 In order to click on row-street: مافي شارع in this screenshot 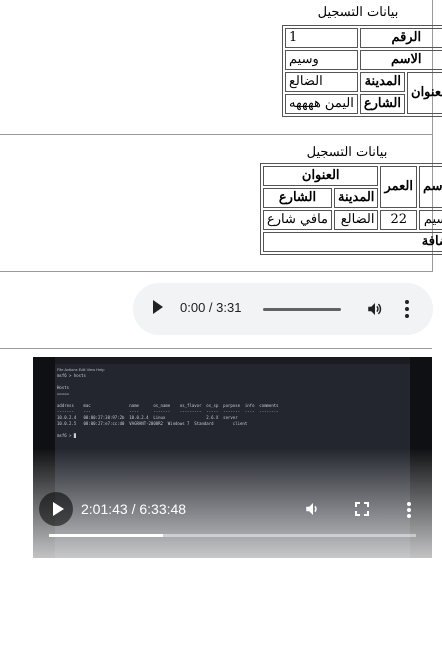, I will do `click(297, 220)`.